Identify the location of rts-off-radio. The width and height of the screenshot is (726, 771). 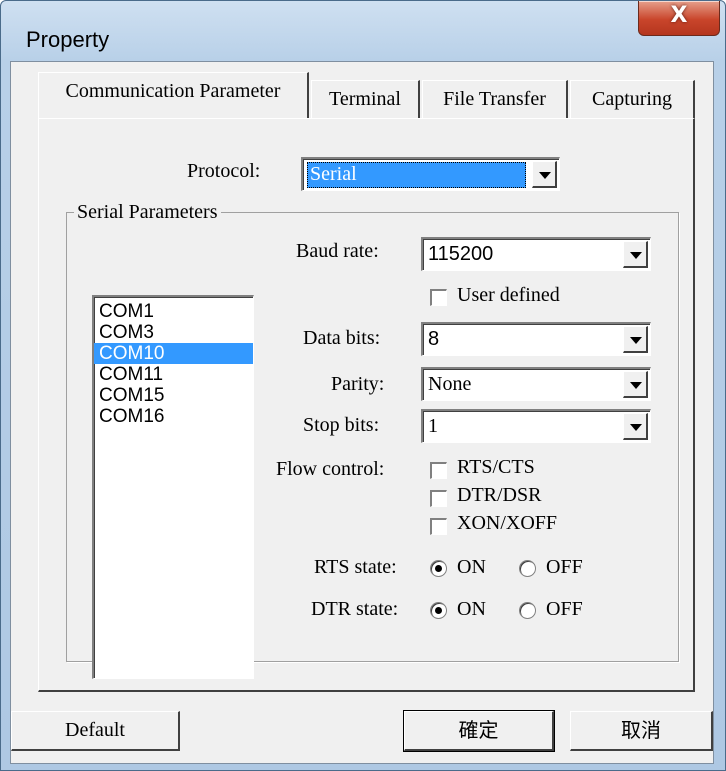
(527, 568).